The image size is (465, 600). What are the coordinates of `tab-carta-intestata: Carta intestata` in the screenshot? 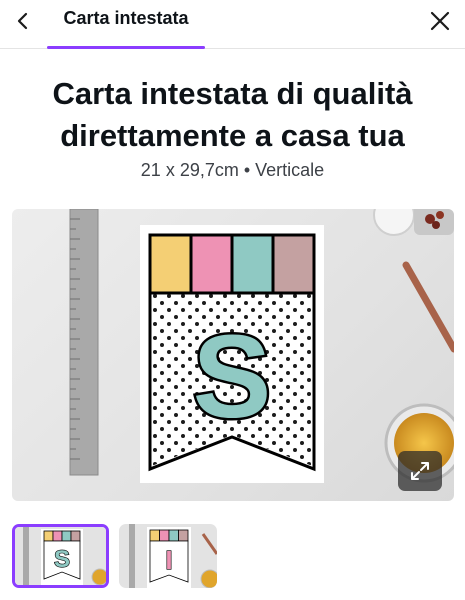 It's located at (126, 24).